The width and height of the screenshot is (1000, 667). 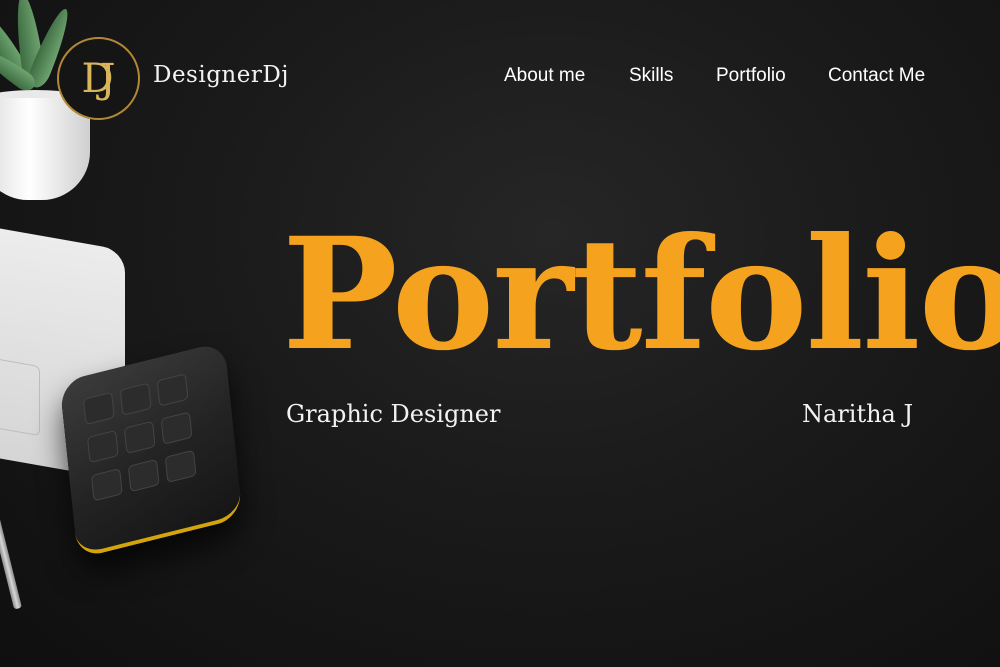 I want to click on main-nav: About me Skills Portfolio Contact Me, so click(x=500, y=77).